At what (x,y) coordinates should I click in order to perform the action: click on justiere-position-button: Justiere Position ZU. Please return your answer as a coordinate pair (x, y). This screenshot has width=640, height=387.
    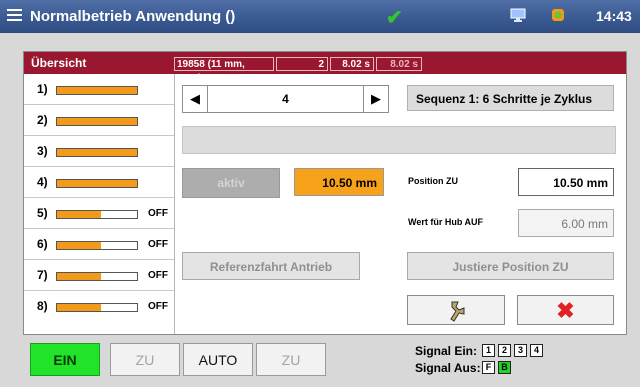
    Looking at the image, I should click on (510, 266).